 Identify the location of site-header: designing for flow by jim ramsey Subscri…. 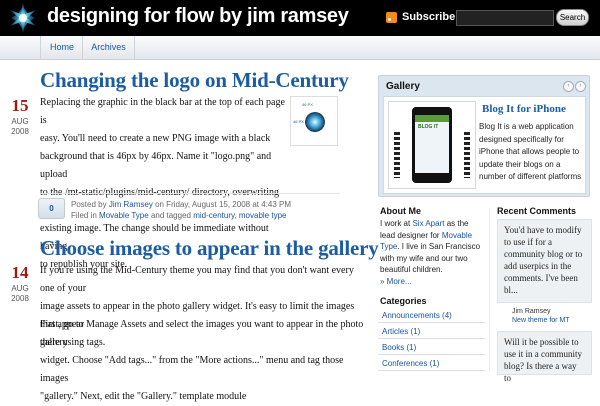
(300, 18).